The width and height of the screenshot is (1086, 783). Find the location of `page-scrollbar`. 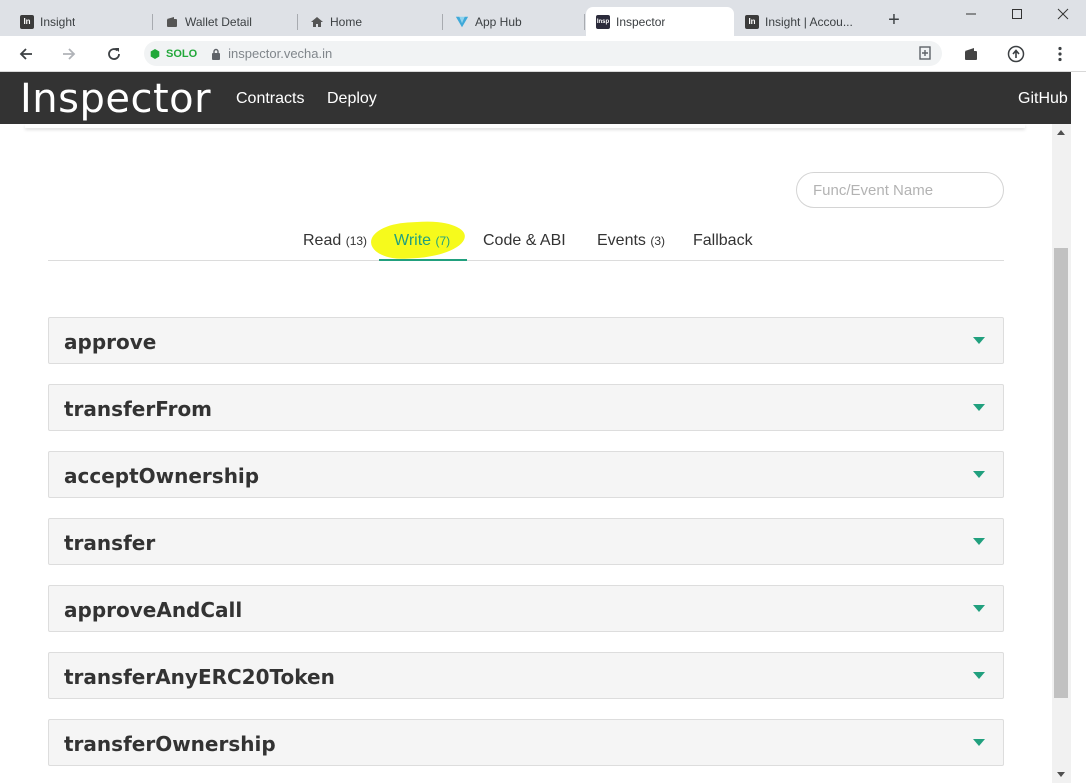

page-scrollbar is located at coordinates (1061, 453).